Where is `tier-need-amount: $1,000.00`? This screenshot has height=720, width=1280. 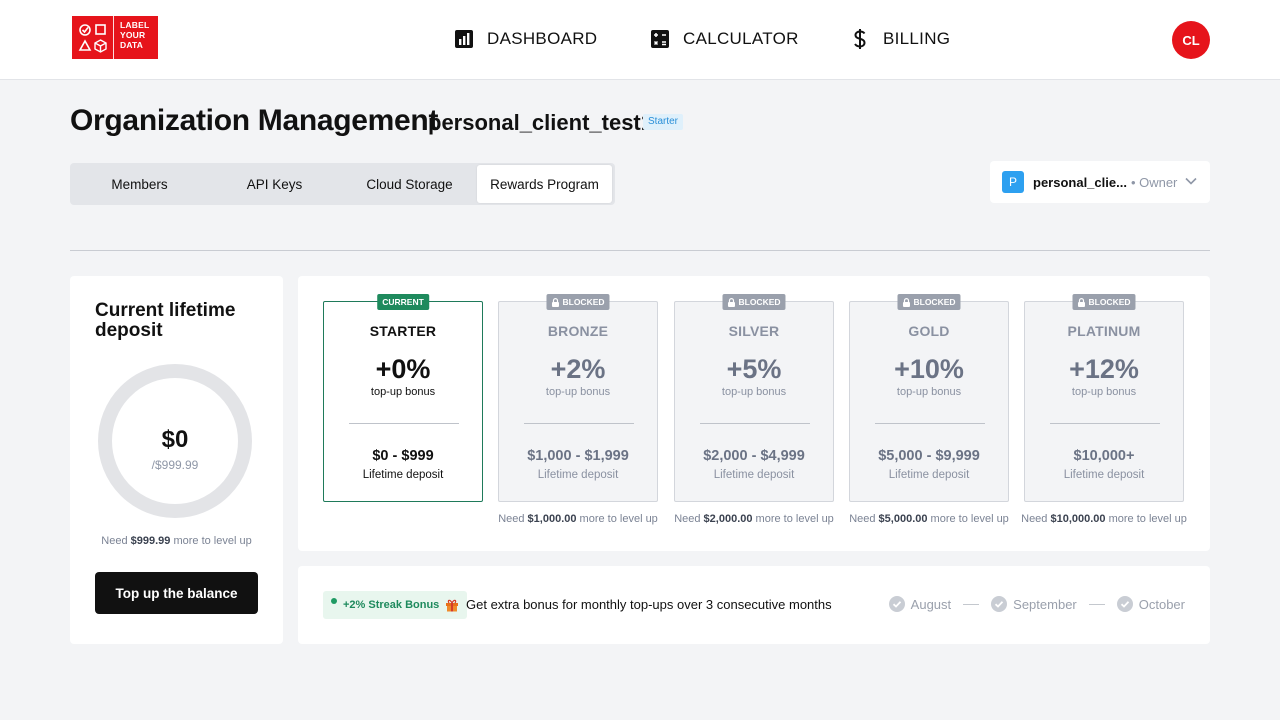
tier-need-amount: $1,000.00 is located at coordinates (552, 519).